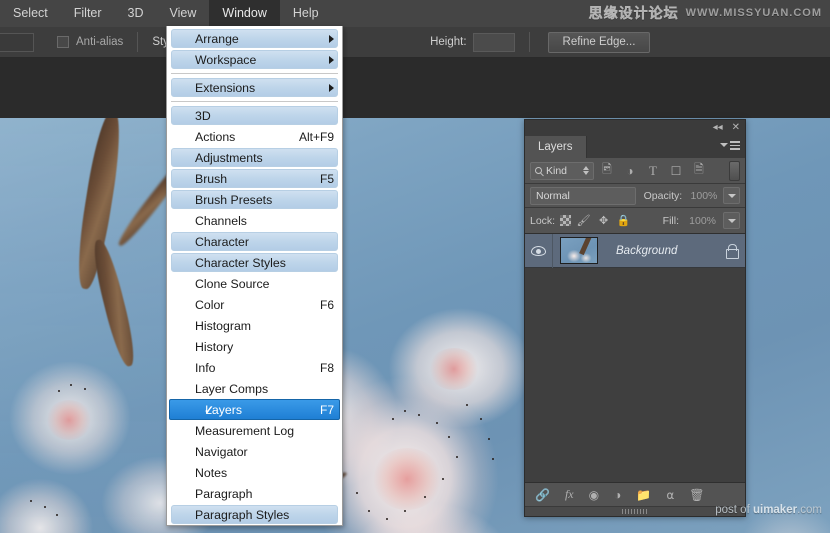 This screenshot has height=533, width=830. I want to click on height-input, so click(493, 42).